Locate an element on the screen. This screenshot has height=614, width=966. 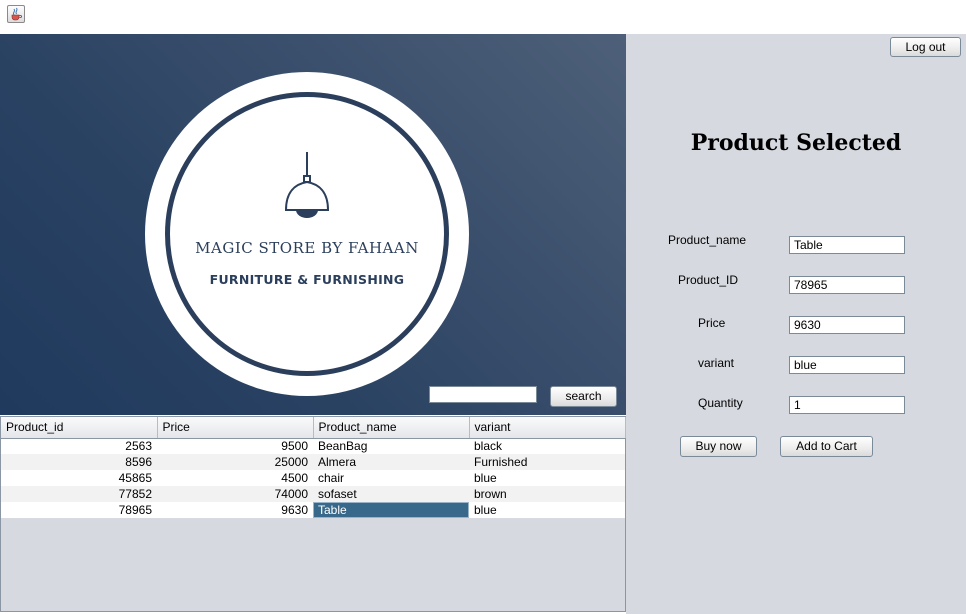
product-name-label: Product_name is located at coordinates (707, 240).